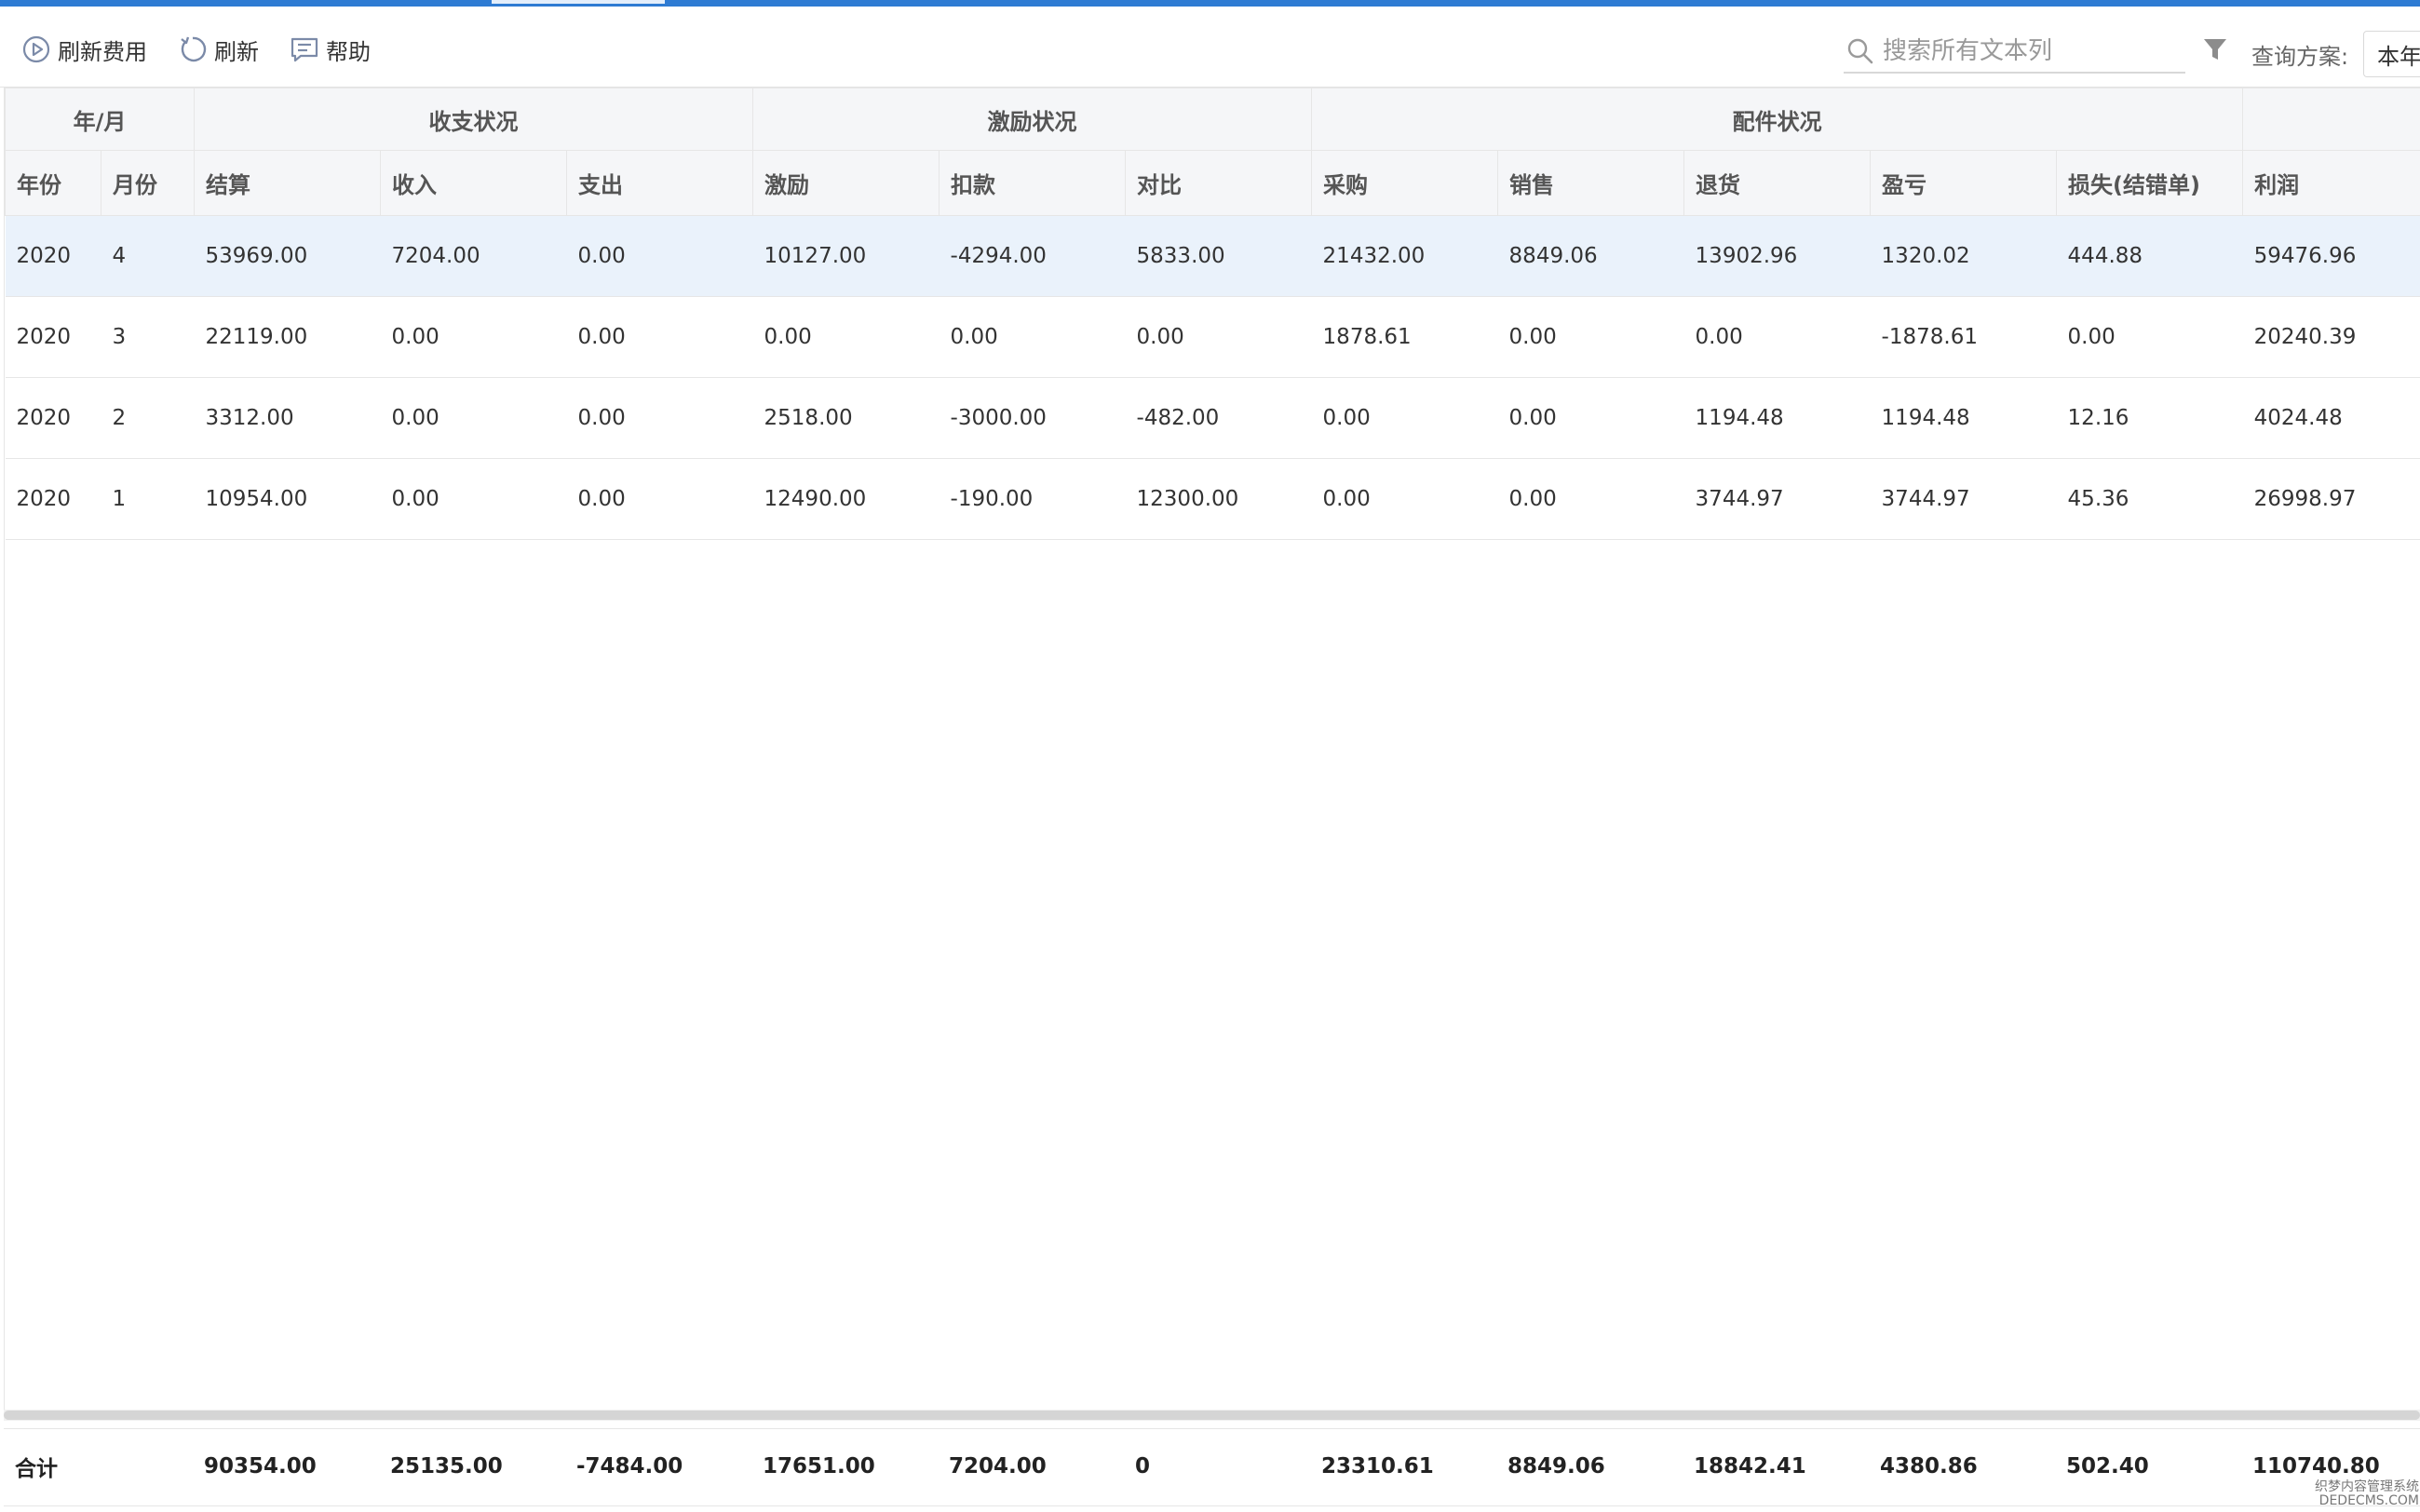  What do you see at coordinates (2150, 183) in the screenshot?
I see `col-header-loss-wrong-order: 损失(结错单)` at bounding box center [2150, 183].